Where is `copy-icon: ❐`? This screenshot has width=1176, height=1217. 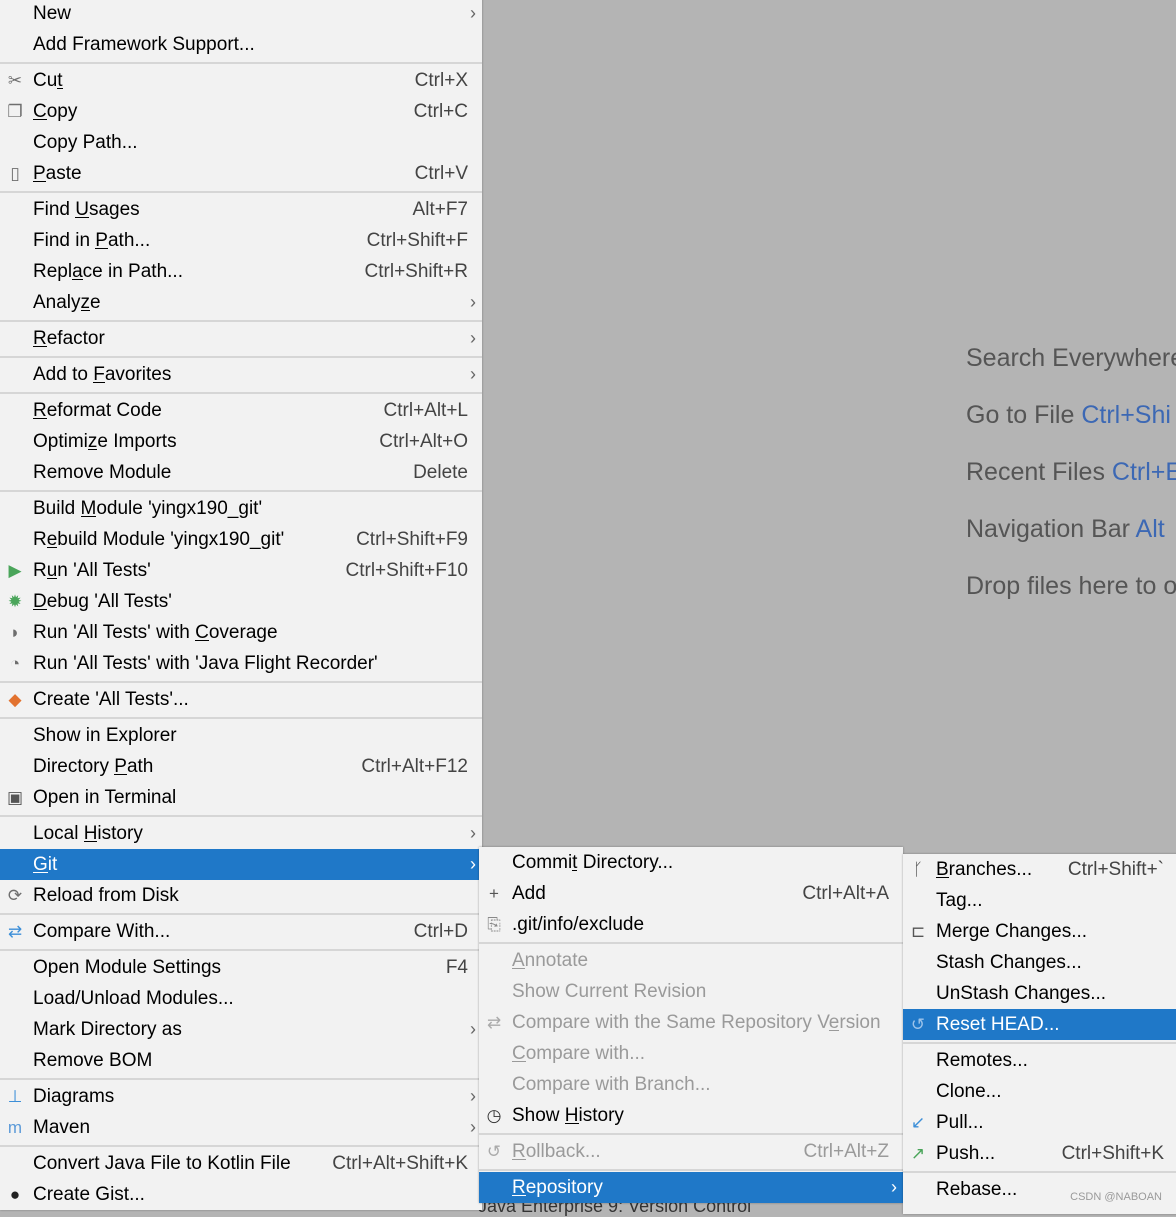
copy-icon: ❐ is located at coordinates (15, 111).